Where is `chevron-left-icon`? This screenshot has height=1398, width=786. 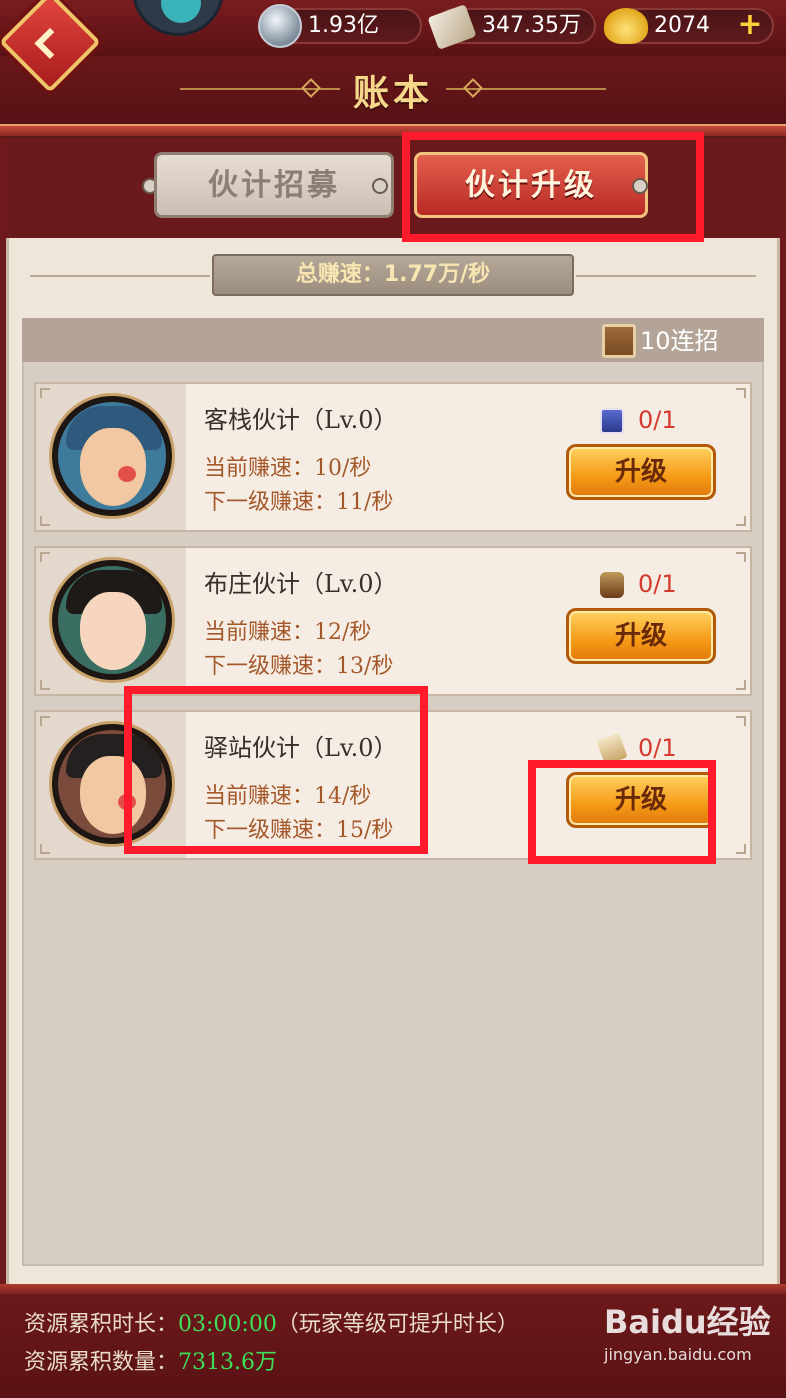
chevron-left-icon is located at coordinates (50, 43).